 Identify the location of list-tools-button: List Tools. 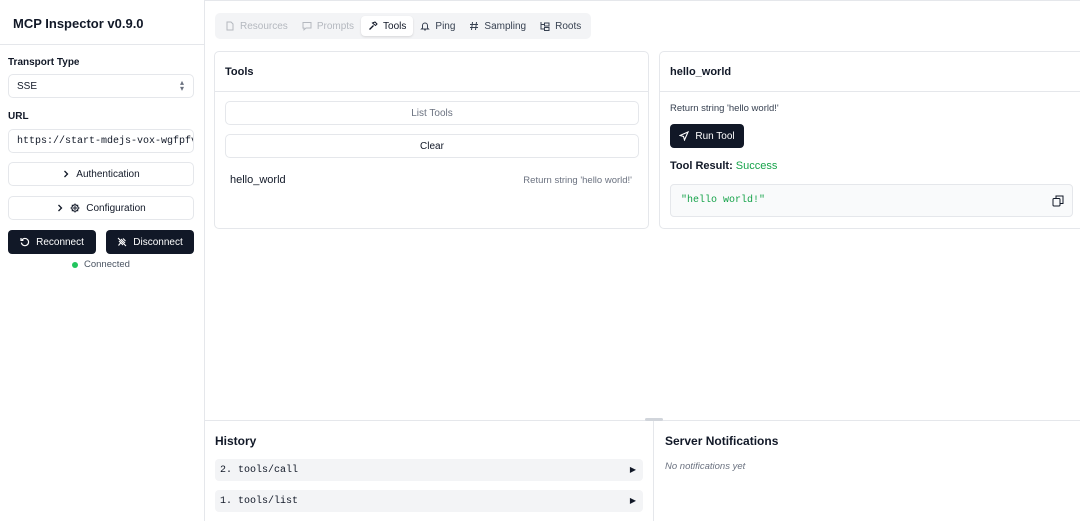
(432, 113).